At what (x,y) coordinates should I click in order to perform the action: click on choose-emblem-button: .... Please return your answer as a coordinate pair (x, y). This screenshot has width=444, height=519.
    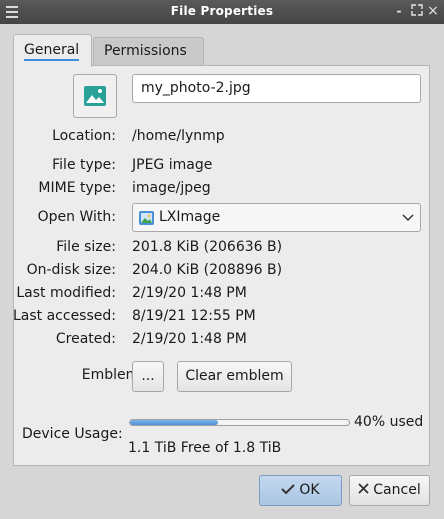
    Looking at the image, I should click on (148, 376).